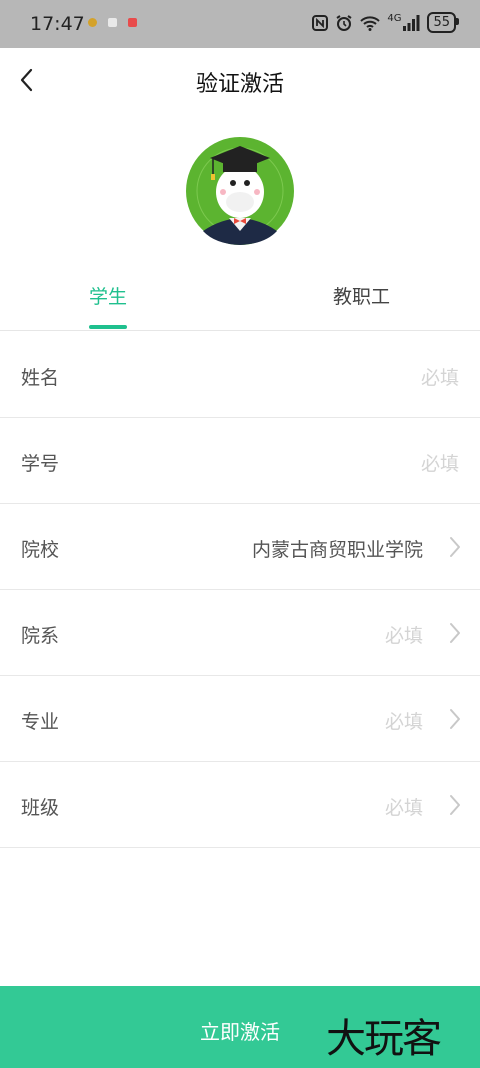 Image resolution: width=480 pixels, height=1068 pixels. What do you see at coordinates (320, 22) in the screenshot?
I see `nfc-icon` at bounding box center [320, 22].